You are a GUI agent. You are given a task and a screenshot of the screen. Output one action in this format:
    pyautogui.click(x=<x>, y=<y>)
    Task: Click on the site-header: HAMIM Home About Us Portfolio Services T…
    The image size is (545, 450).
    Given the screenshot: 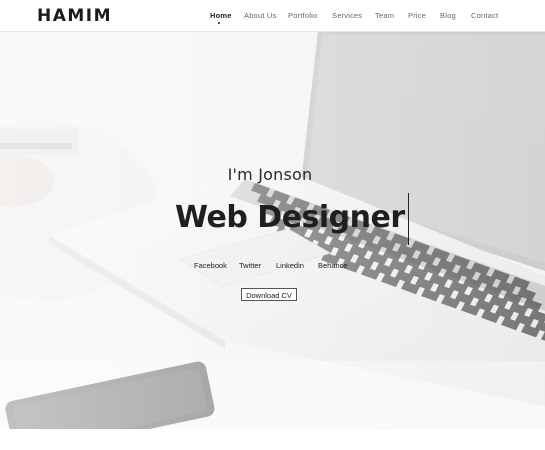 What is the action you would take?
    pyautogui.click(x=272, y=16)
    